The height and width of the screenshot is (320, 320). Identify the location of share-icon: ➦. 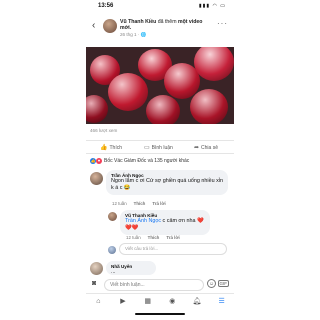
(197, 148).